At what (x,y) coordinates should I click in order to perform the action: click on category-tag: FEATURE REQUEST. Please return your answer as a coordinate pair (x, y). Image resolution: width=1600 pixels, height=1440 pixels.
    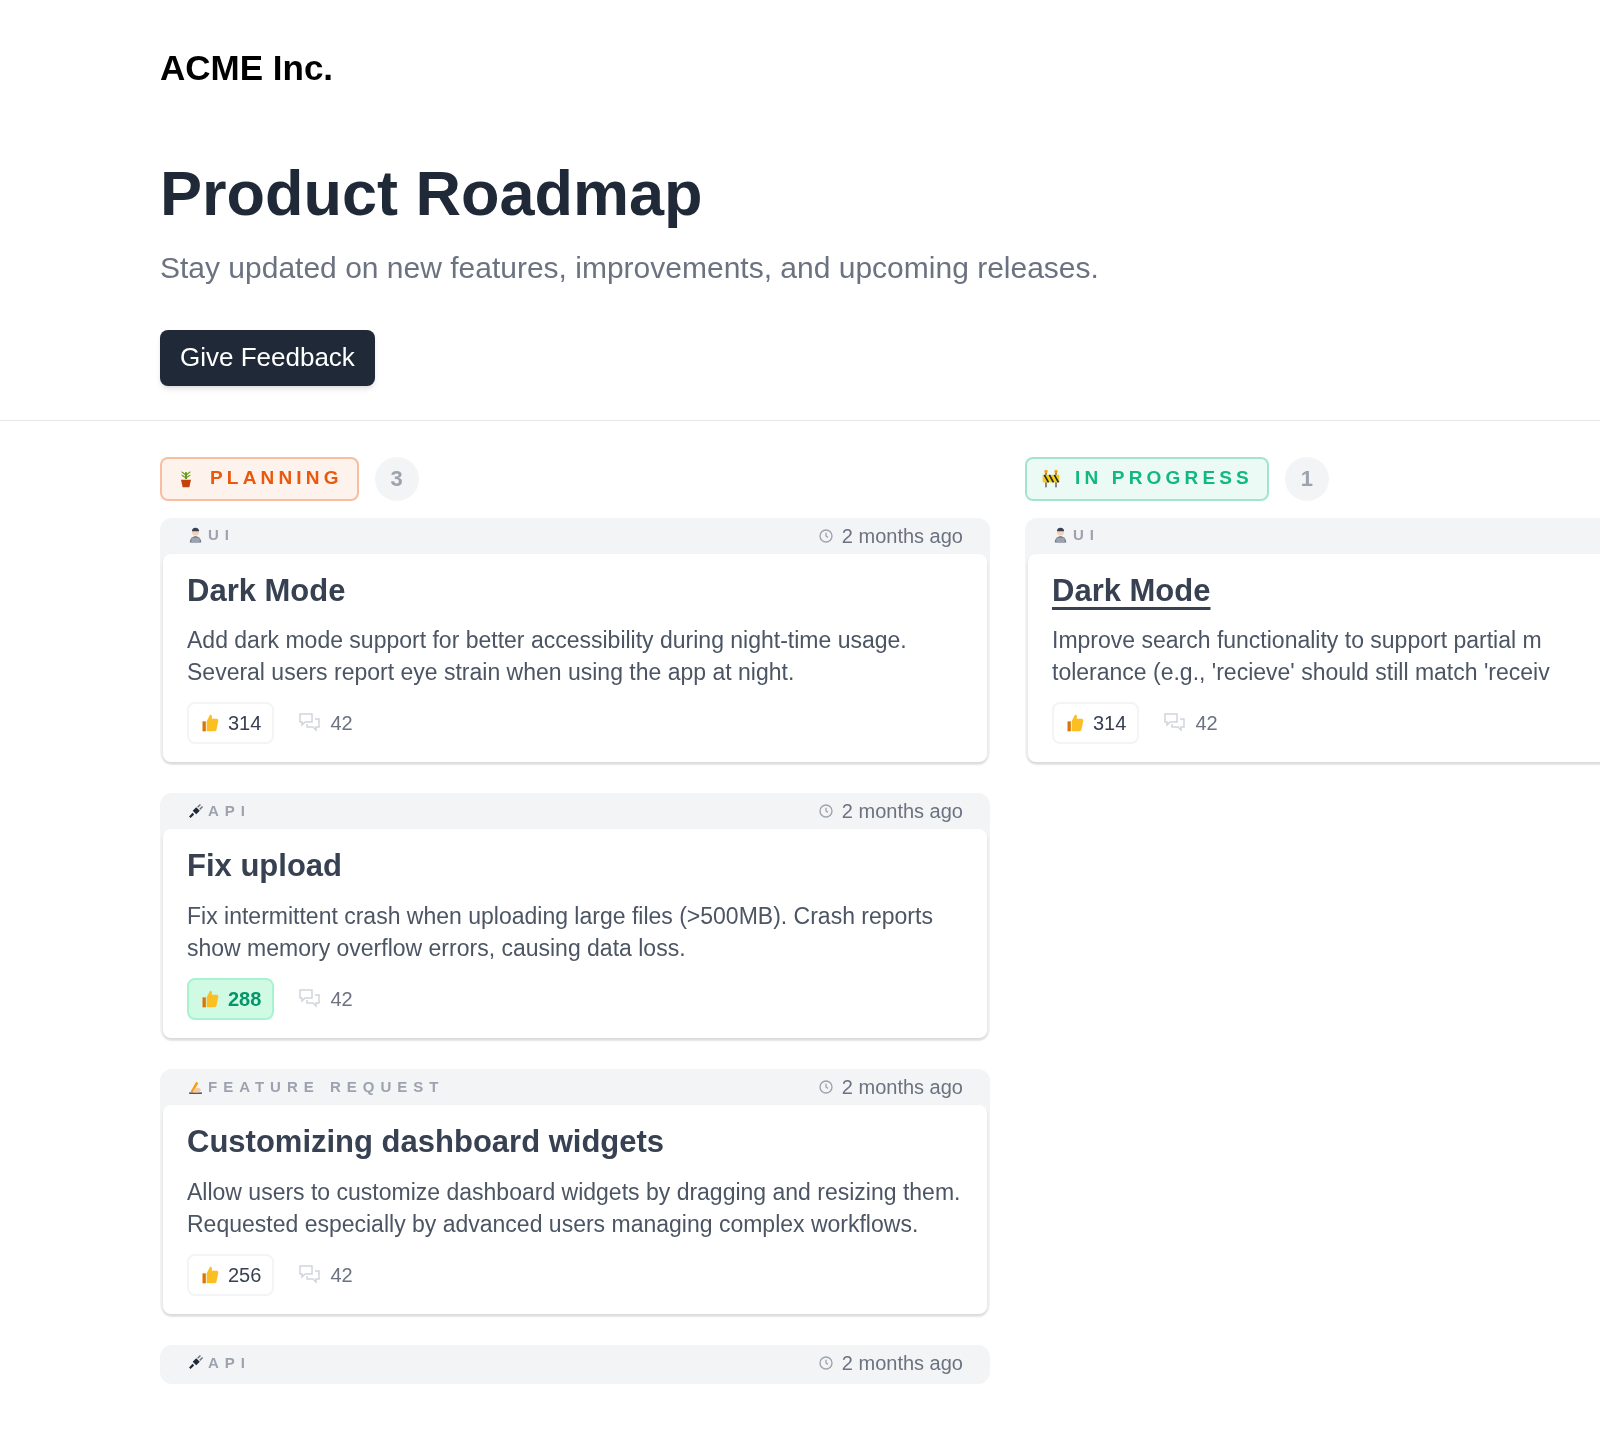
    Looking at the image, I should click on (326, 1087).